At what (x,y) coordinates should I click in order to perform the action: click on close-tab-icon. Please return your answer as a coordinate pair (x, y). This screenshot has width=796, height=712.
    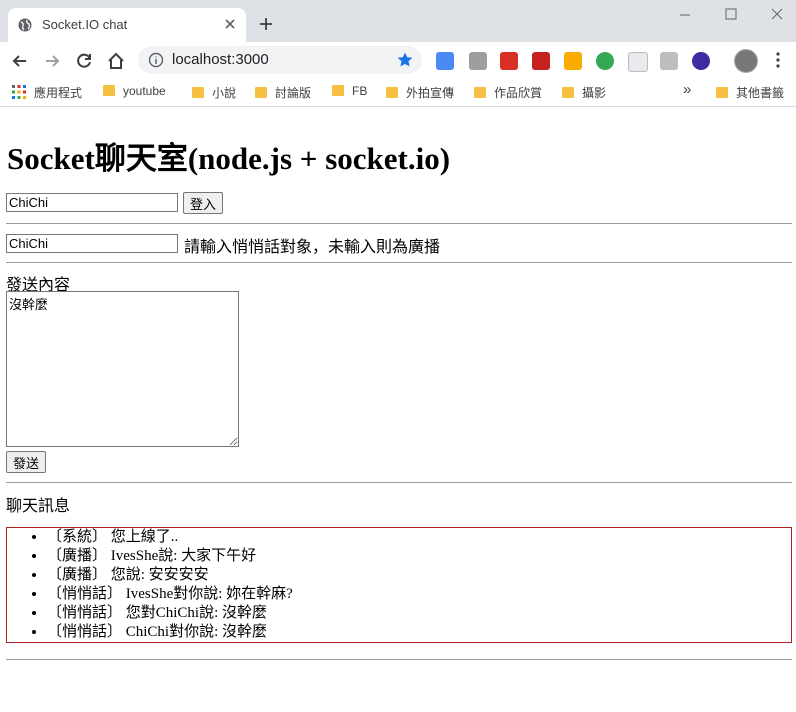
    Looking at the image, I should click on (230, 24).